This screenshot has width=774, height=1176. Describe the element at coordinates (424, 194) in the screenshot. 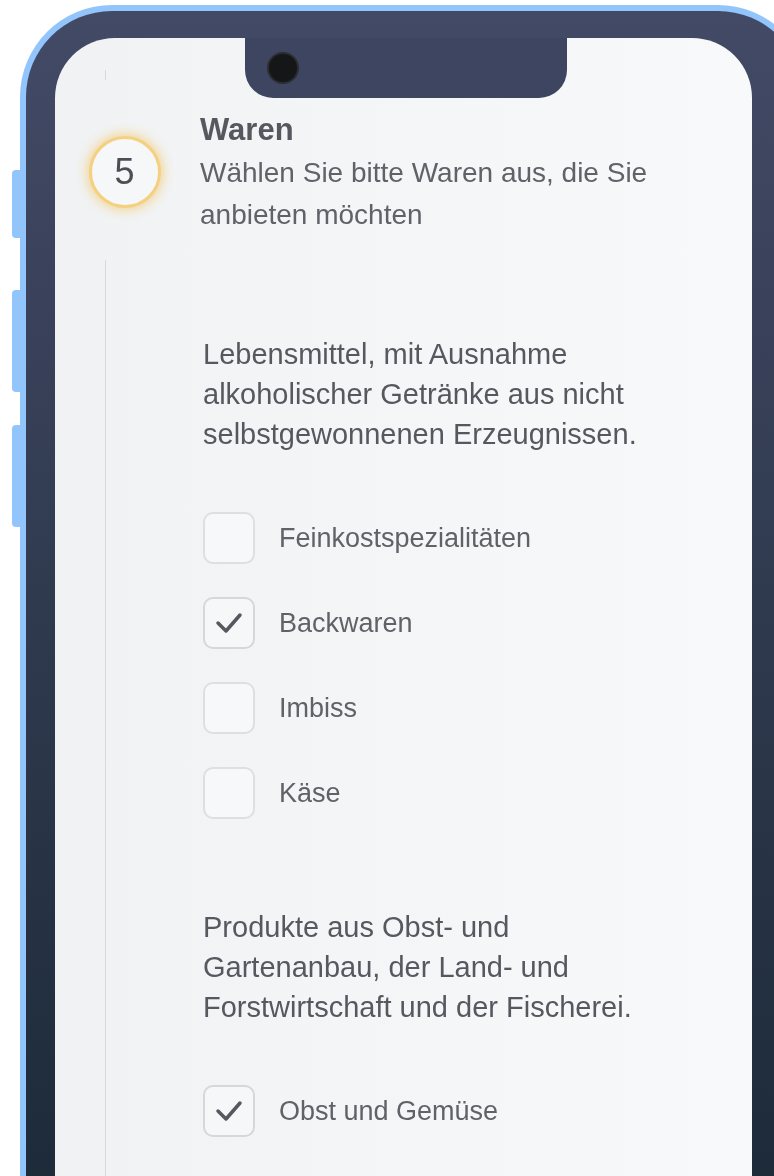

I see `step-subtitle: Wählen Sie bitte Waren aus, die Sie anbieten möchten` at that location.